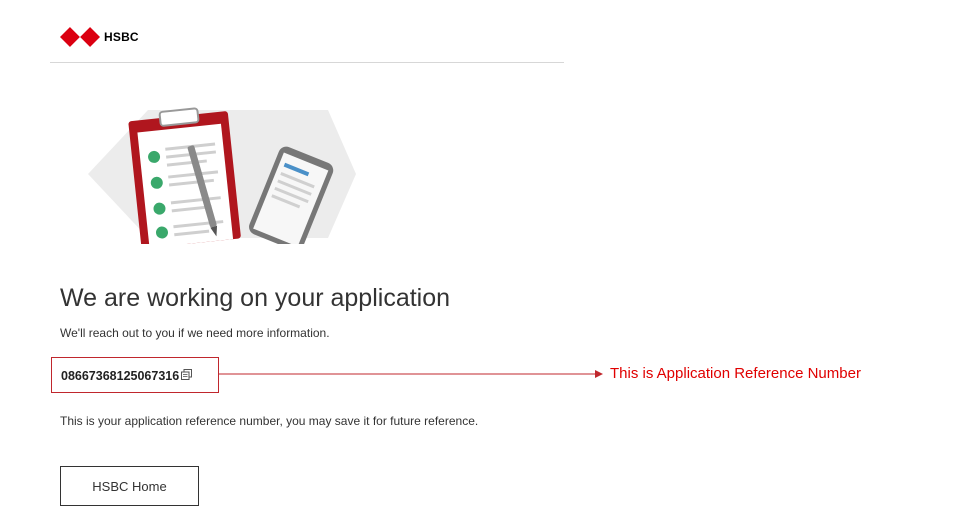 The height and width of the screenshot is (516, 963). What do you see at coordinates (307, 31) in the screenshot?
I see `page-header: HSBC` at bounding box center [307, 31].